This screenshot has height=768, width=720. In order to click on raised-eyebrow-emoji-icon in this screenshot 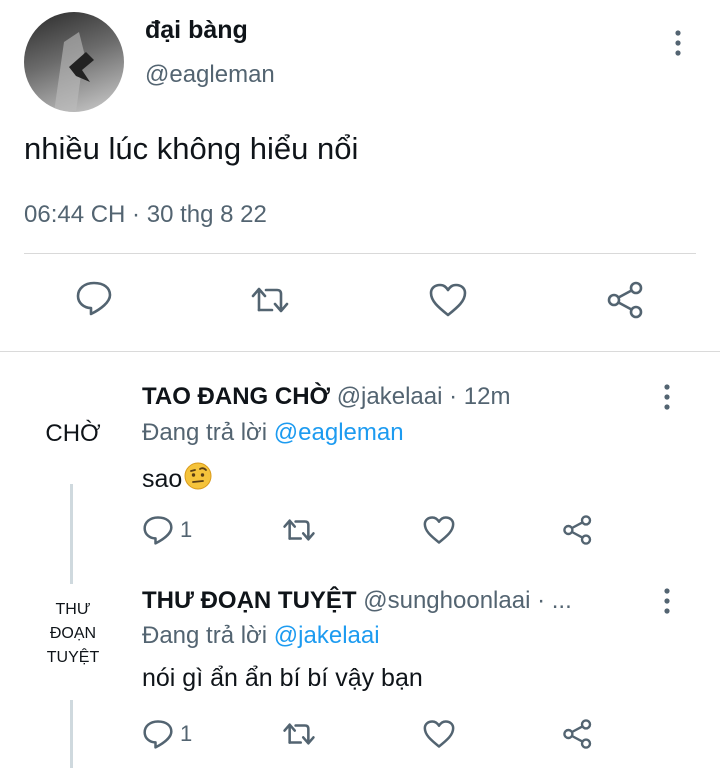, I will do `click(198, 479)`.